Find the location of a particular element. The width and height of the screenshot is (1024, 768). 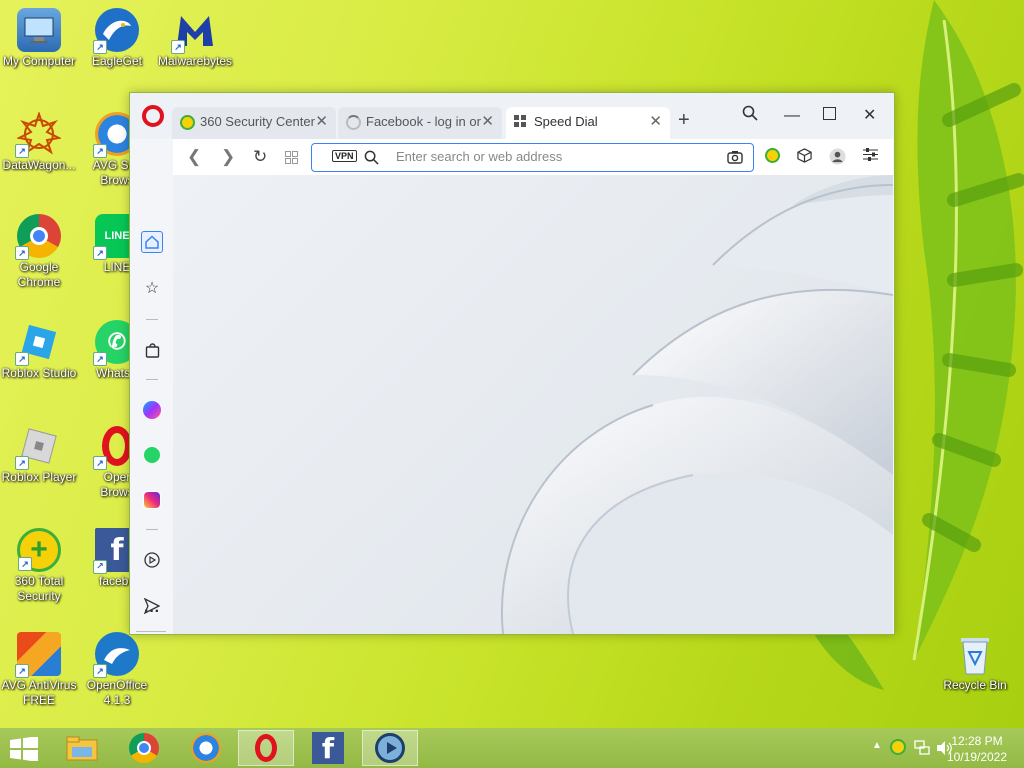

desktop-icon-recycle-bin: Recycle Bin is located at coordinates (975, 662).